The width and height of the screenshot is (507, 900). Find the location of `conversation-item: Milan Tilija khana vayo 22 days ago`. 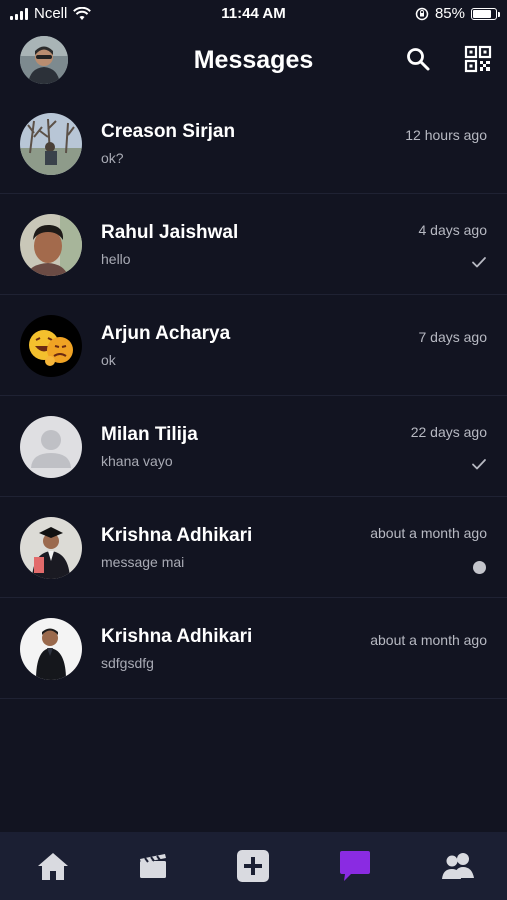

conversation-item: Milan Tilija khana vayo 22 days ago is located at coordinates (253, 446).